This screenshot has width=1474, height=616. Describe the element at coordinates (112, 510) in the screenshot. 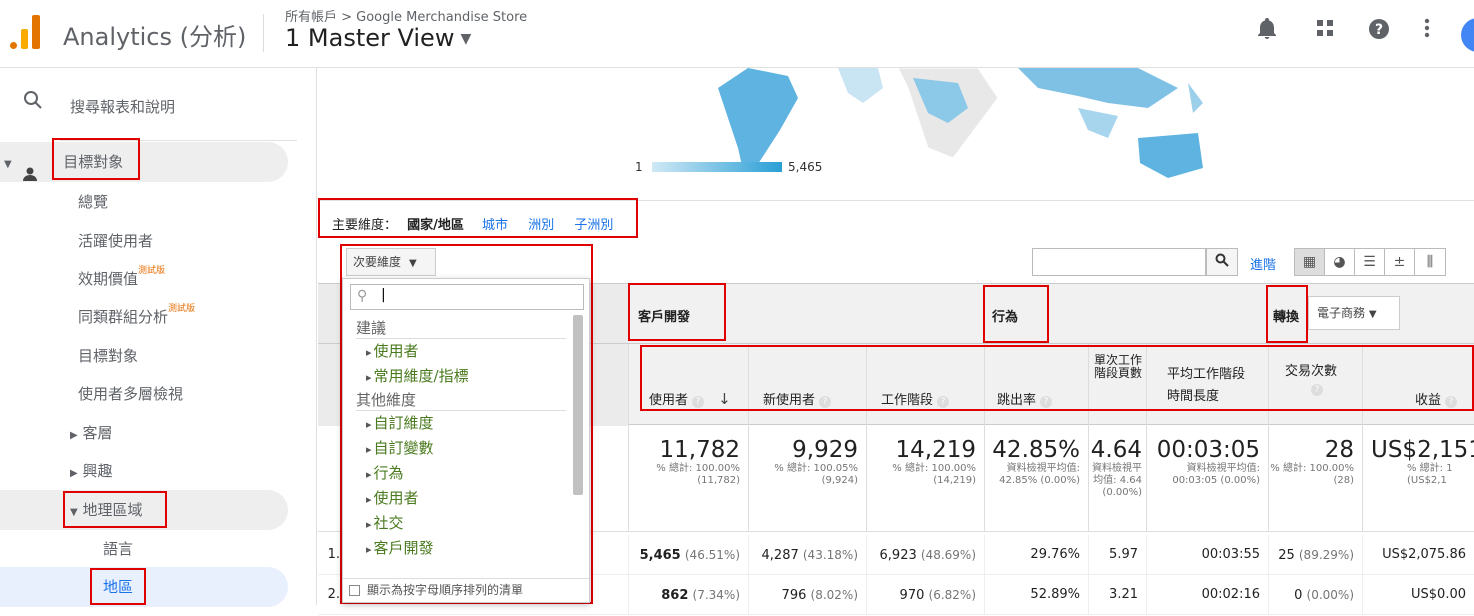

I see `sidebar-item-label: 地理區域` at that location.